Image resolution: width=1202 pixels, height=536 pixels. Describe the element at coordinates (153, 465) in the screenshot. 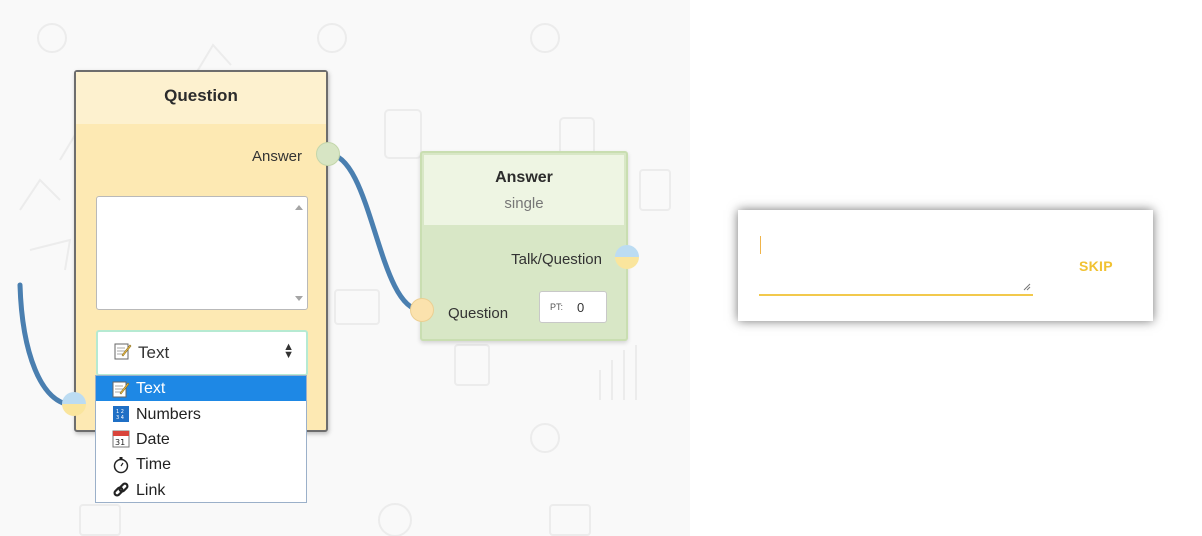

I see `option-label: Time` at that location.